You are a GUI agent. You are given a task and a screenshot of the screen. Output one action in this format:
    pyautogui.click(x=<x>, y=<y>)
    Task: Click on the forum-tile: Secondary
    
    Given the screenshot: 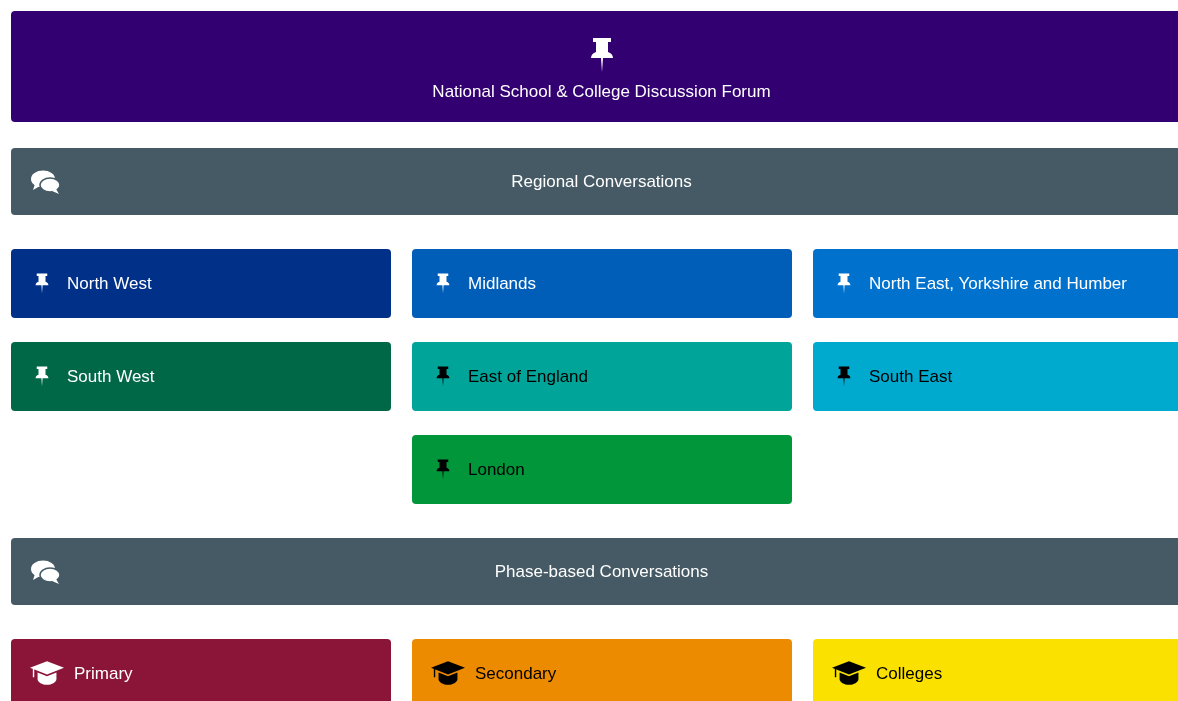 What is the action you would take?
    pyautogui.click(x=602, y=670)
    